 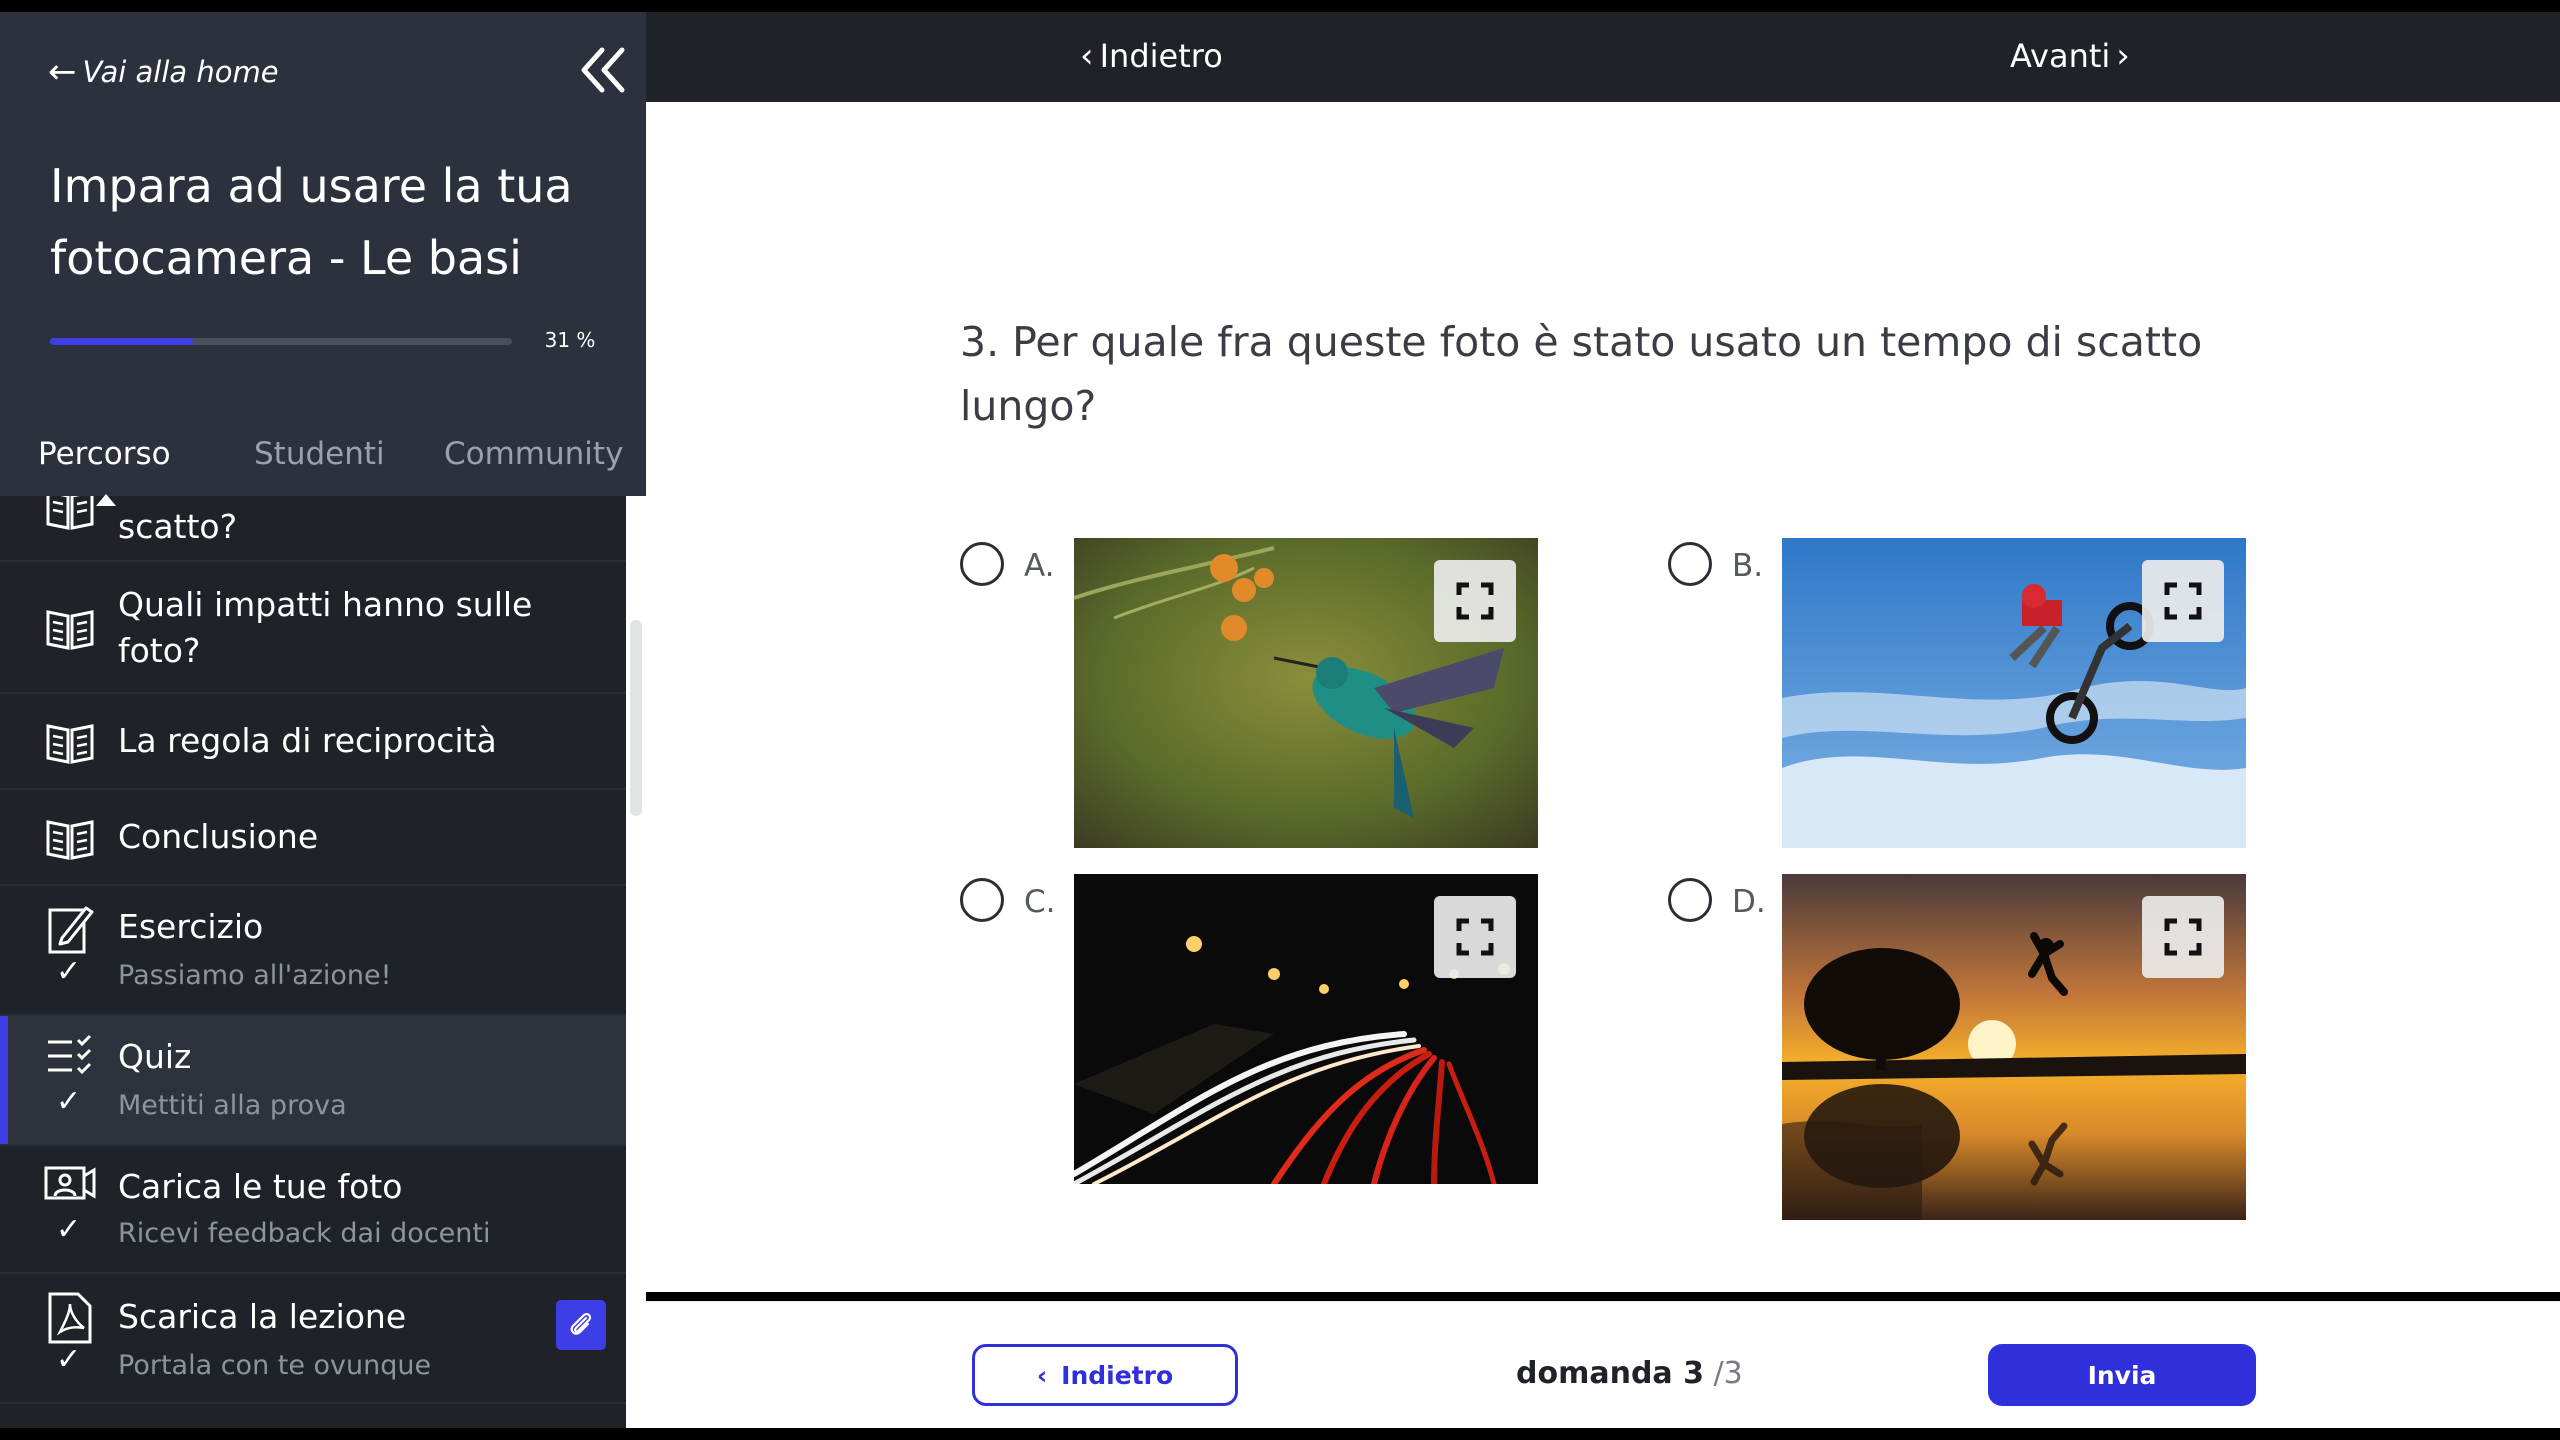 I want to click on lesson-item: scatto?, so click(x=313, y=529).